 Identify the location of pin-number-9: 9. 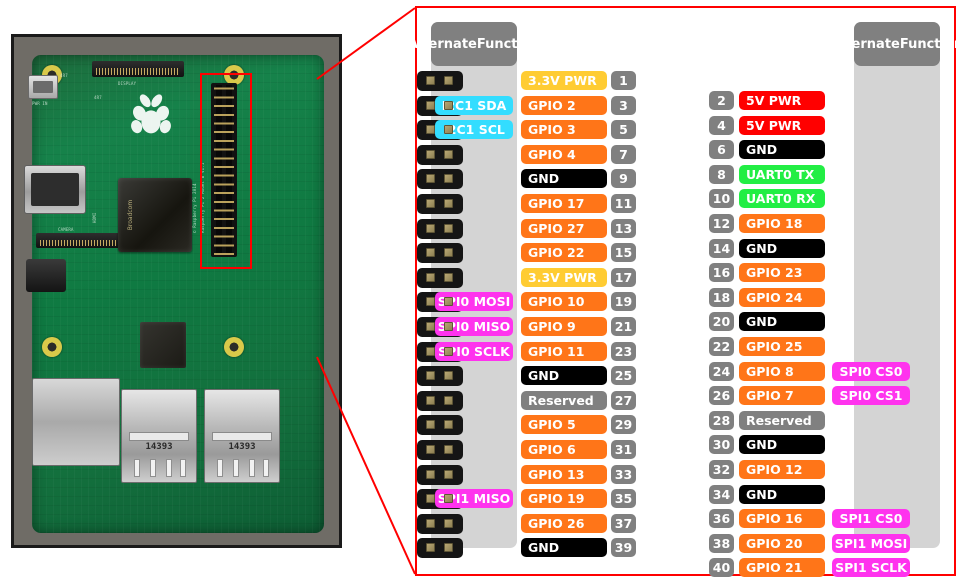
(623, 179).